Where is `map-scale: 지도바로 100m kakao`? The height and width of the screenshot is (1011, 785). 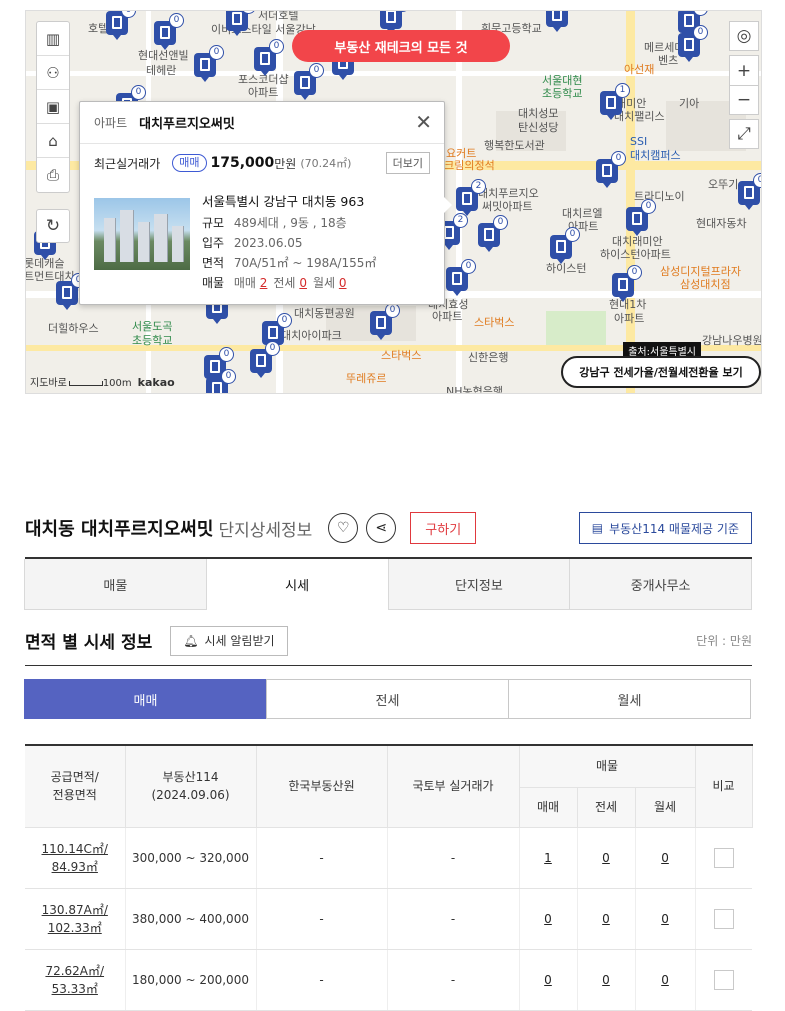 map-scale: 지도바로 100m kakao is located at coordinates (102, 381).